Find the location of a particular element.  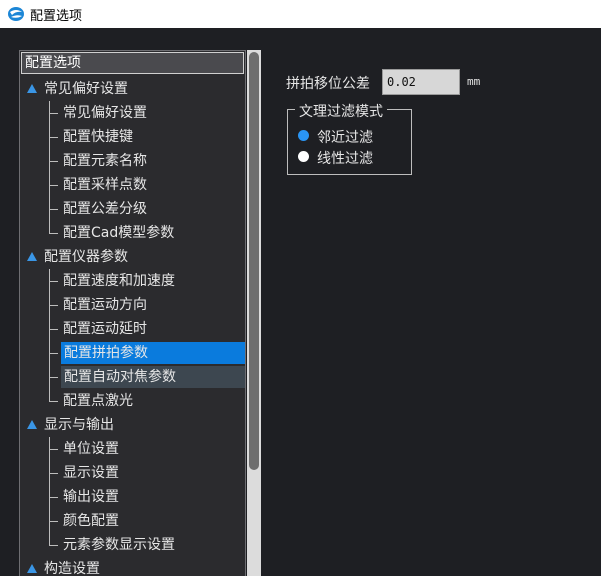

radio-neighbor-filter: 邻近过滤 is located at coordinates (352, 136).